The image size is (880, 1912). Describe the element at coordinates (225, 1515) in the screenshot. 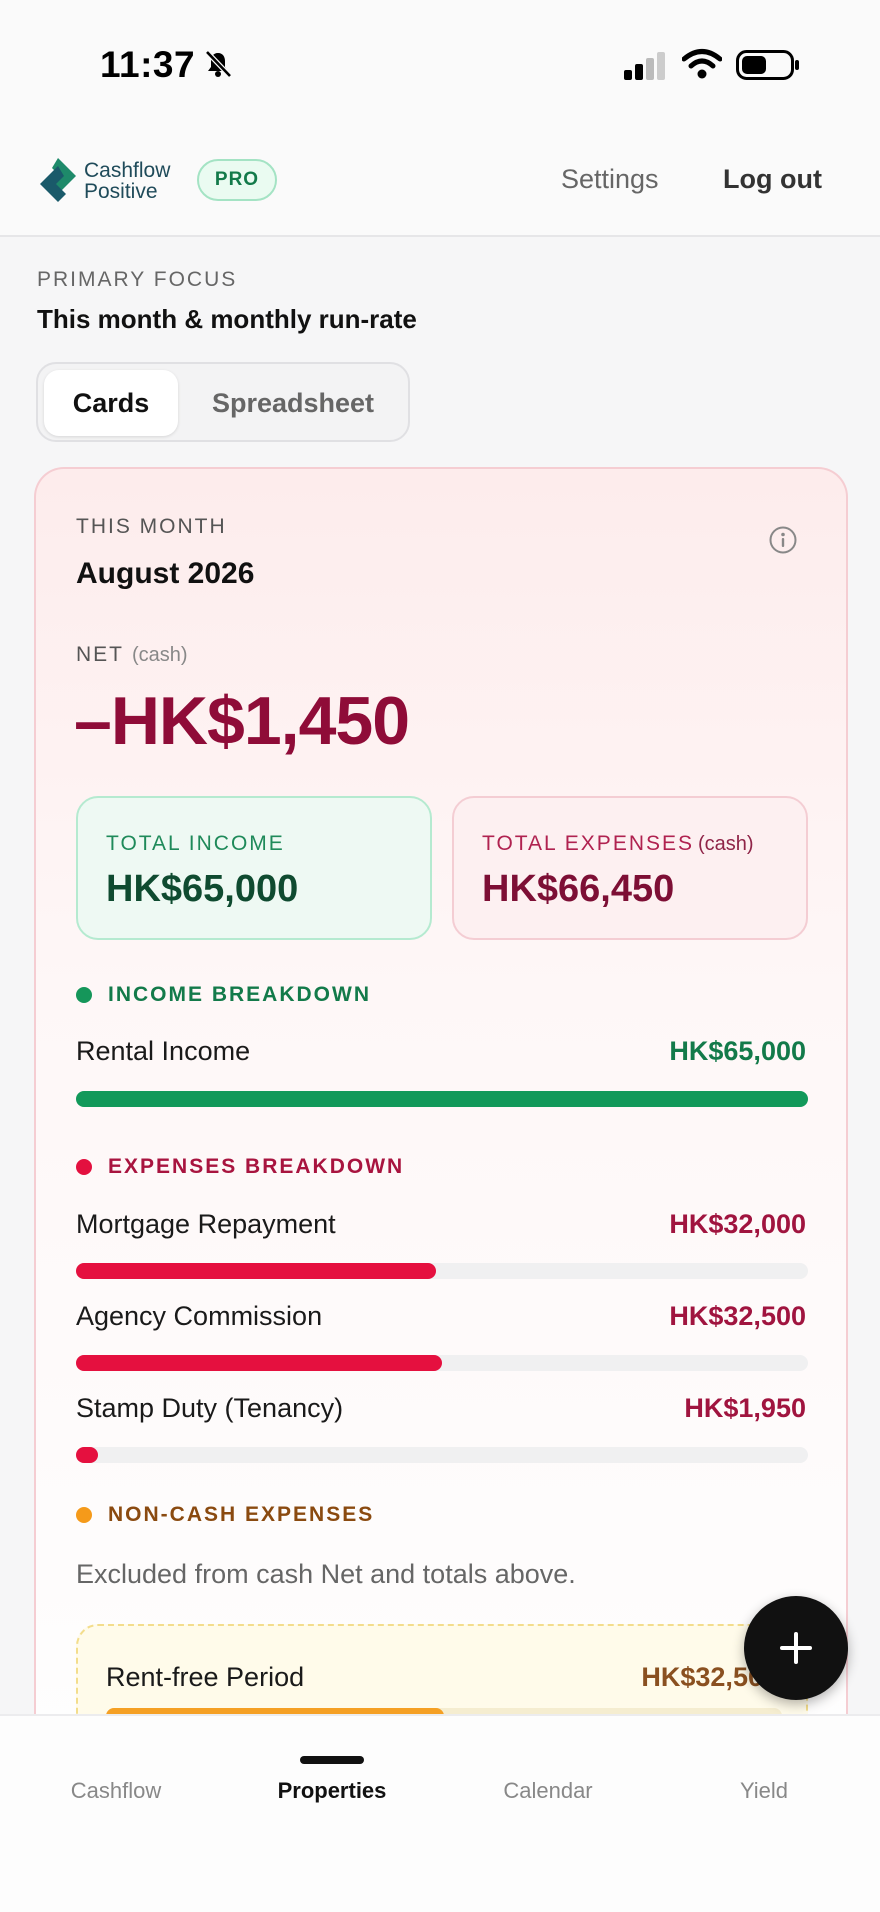

I see `non-cash-expenses-heading: NON-CASH EXPENSES` at that location.